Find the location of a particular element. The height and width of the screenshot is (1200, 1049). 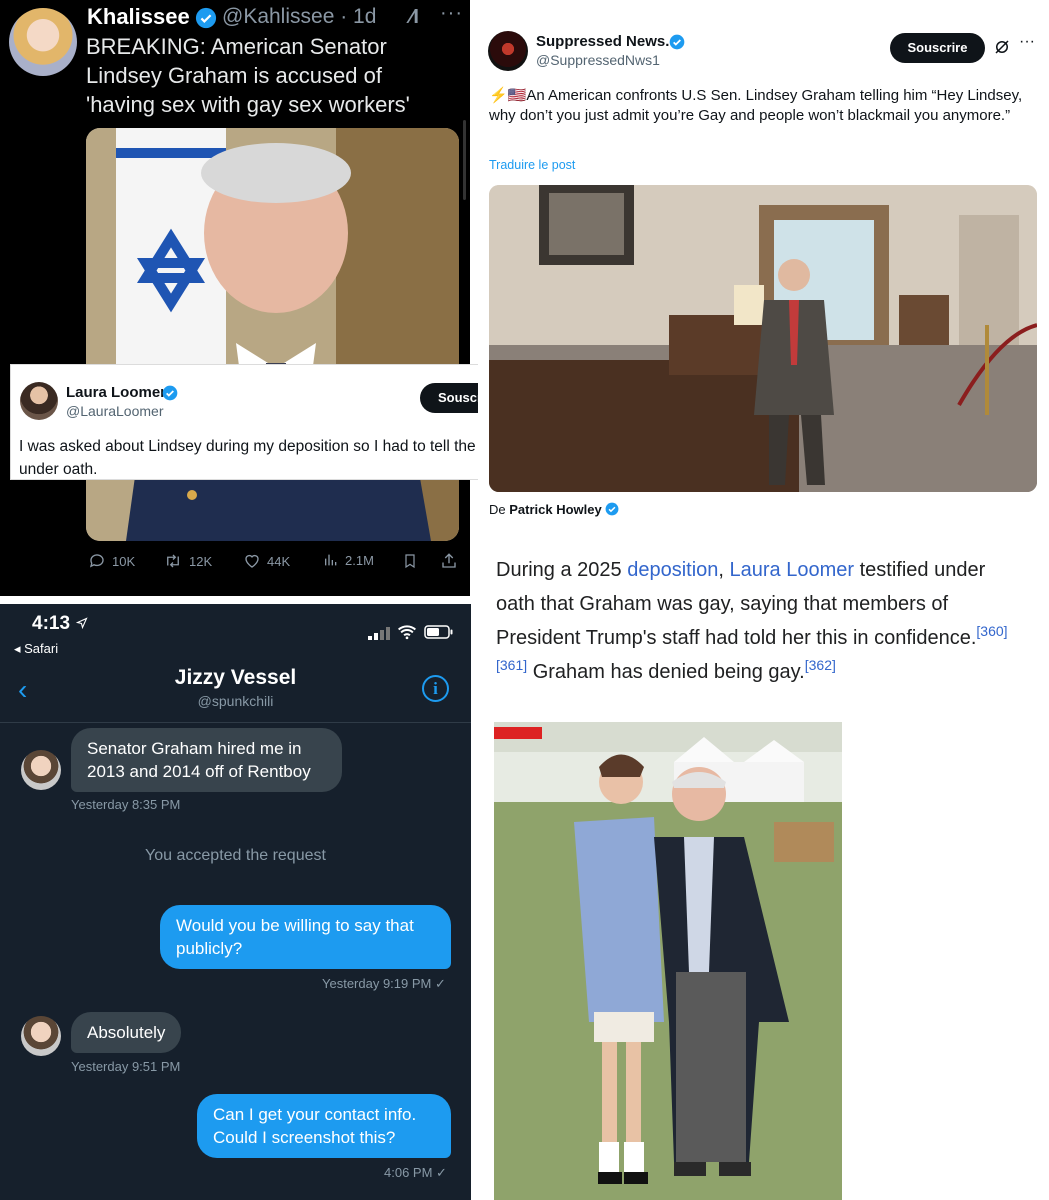

photo-credit: De Patrick Howley is located at coordinates (554, 509).